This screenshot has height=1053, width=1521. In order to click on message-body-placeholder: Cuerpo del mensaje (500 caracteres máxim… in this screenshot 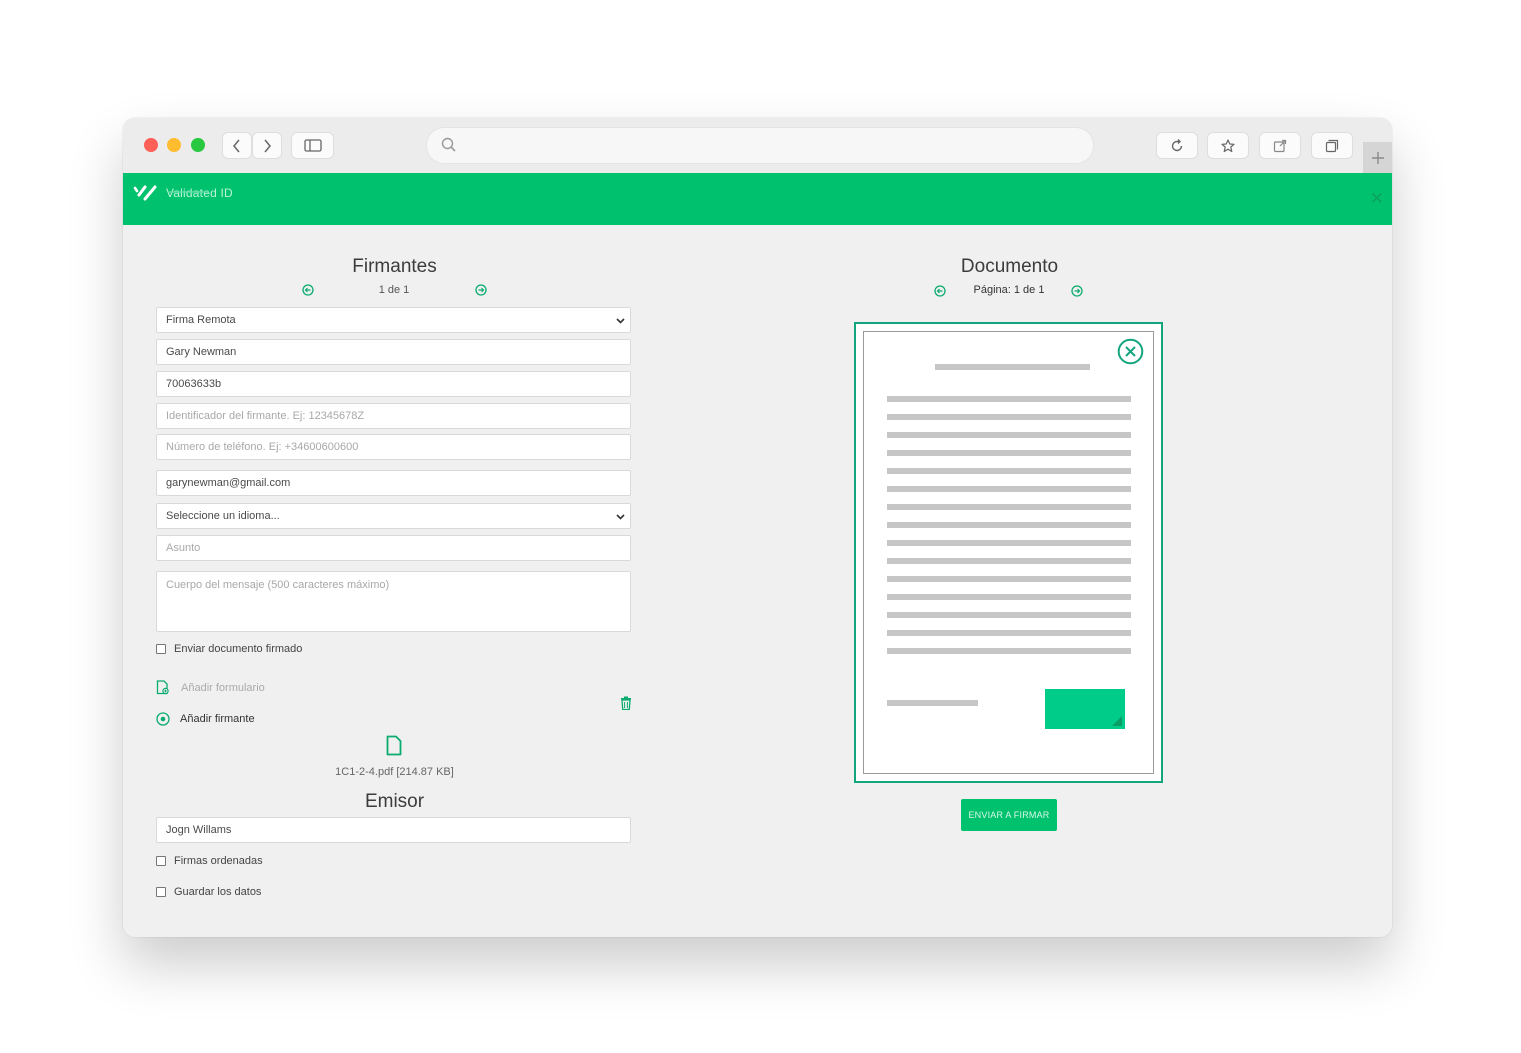, I will do `click(278, 585)`.